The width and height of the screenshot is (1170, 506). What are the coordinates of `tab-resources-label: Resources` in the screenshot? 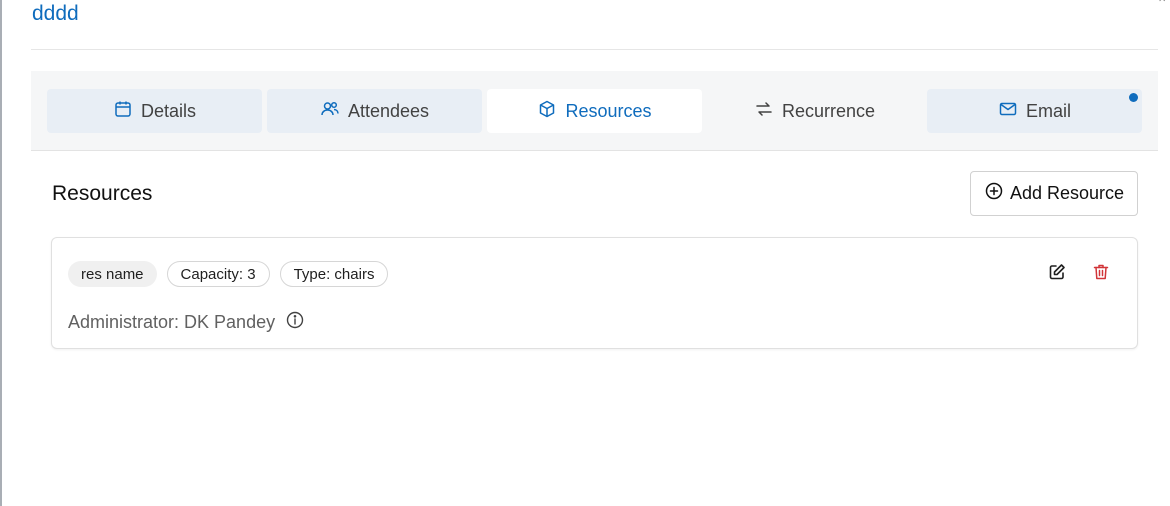 It's located at (608, 110).